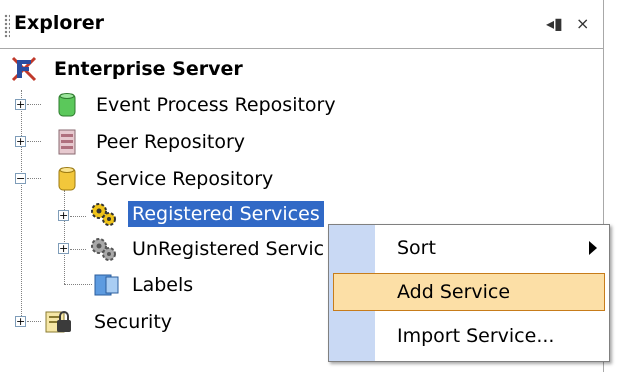 The width and height of the screenshot is (630, 372). I want to click on tree-item-labels: Labels, so click(142, 285).